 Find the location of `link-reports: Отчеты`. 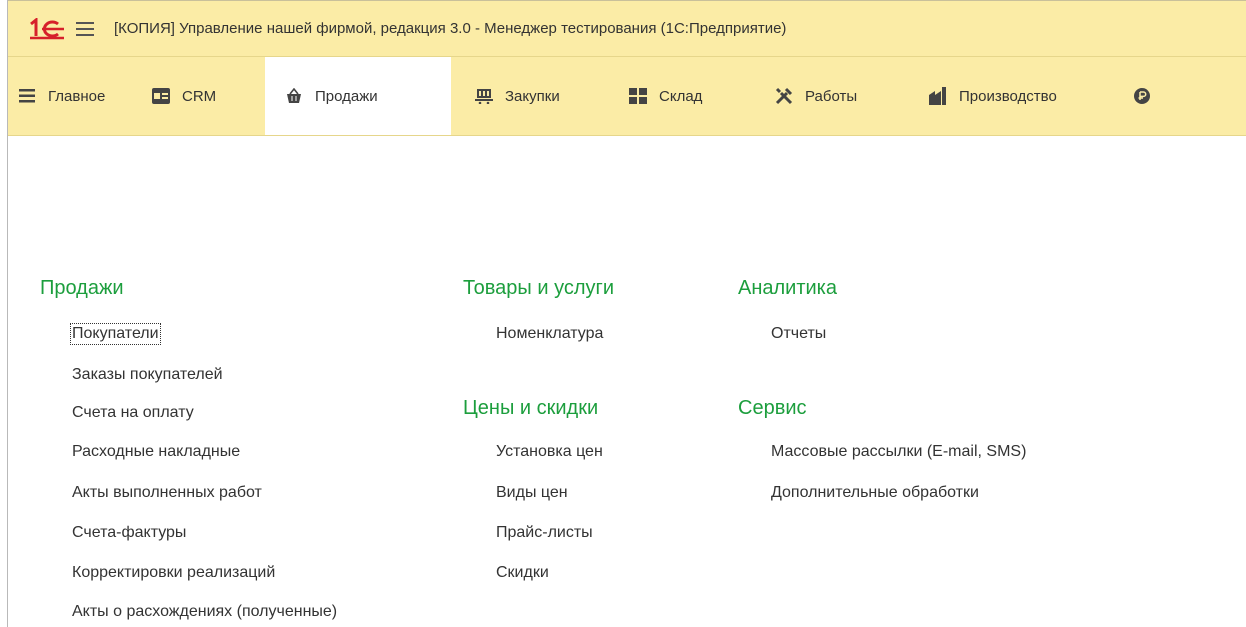

link-reports: Отчеты is located at coordinates (798, 334).